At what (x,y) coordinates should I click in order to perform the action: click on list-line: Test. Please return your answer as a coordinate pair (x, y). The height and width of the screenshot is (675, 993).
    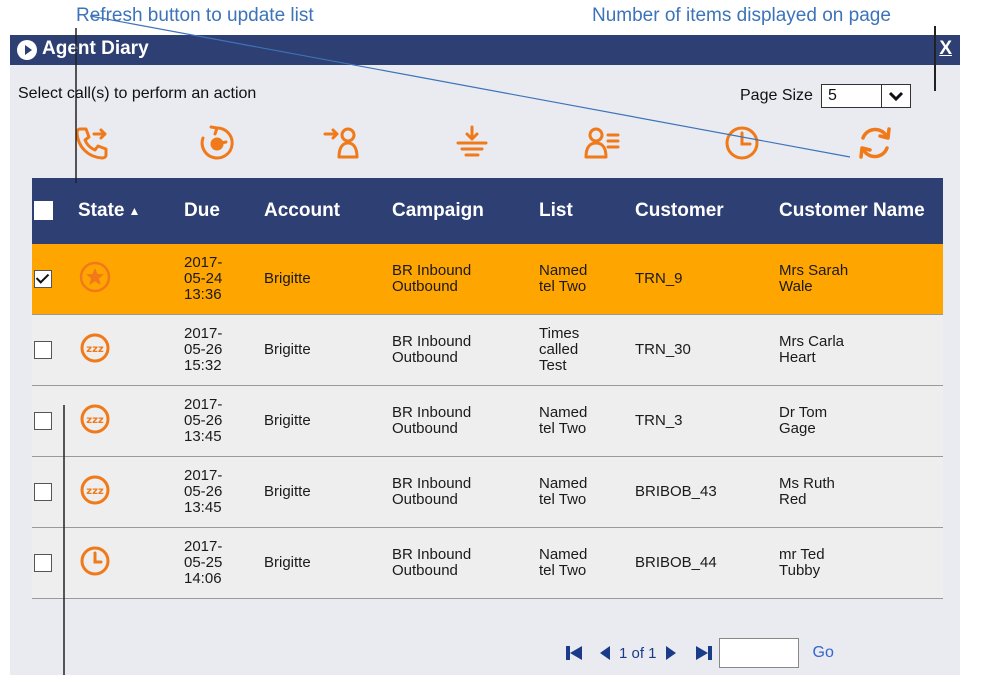
    Looking at the image, I should click on (553, 365).